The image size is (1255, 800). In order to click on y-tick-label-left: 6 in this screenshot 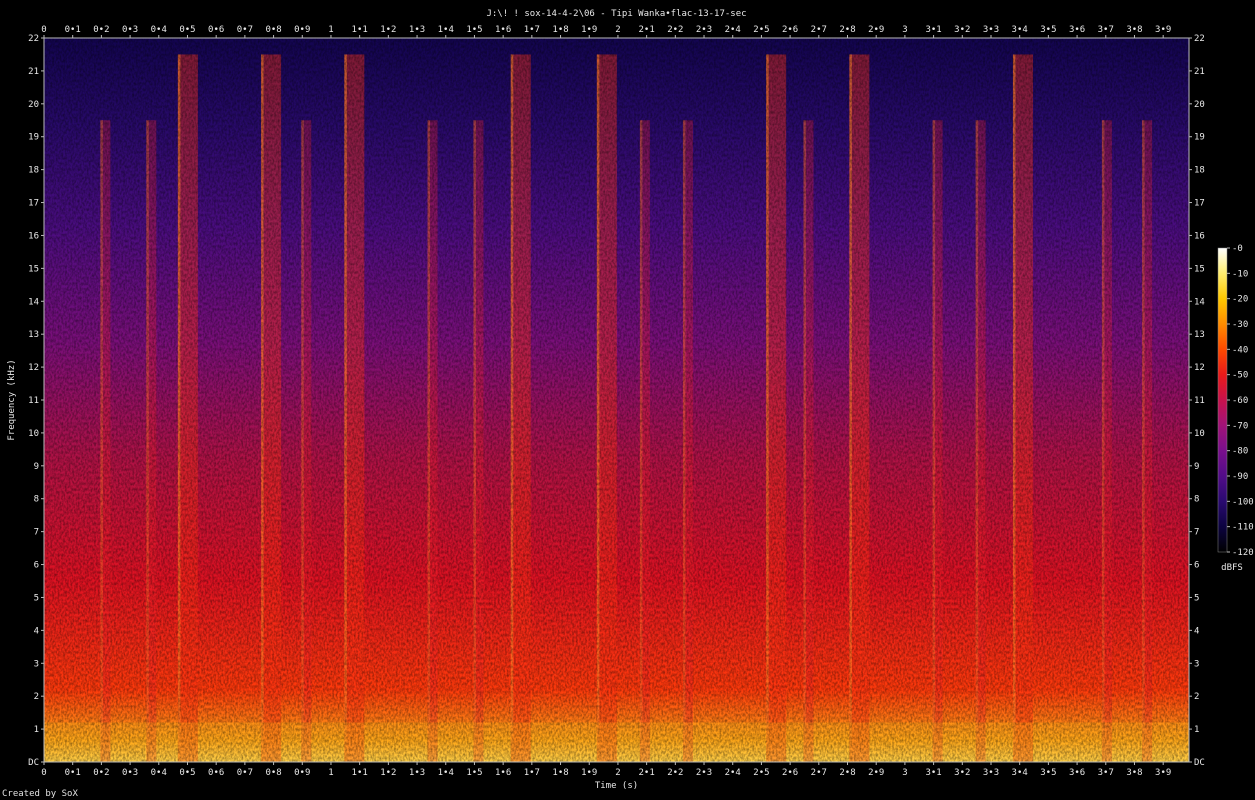, I will do `click(36, 566)`.